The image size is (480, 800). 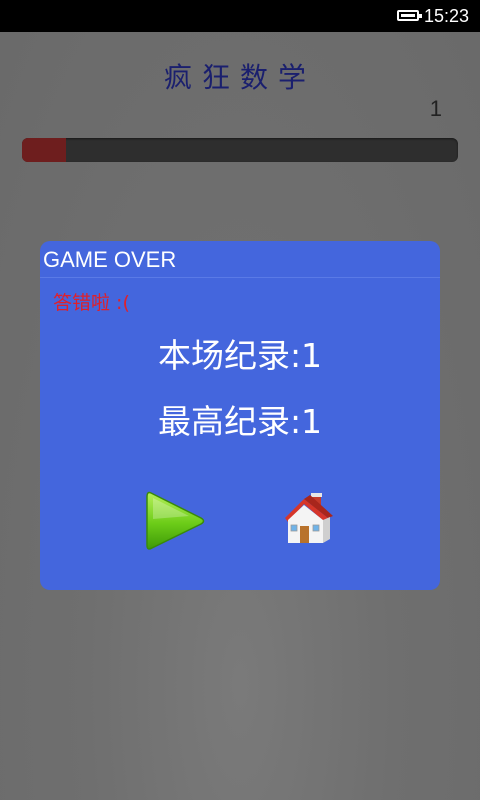 What do you see at coordinates (309, 518) in the screenshot?
I see `home-icon` at bounding box center [309, 518].